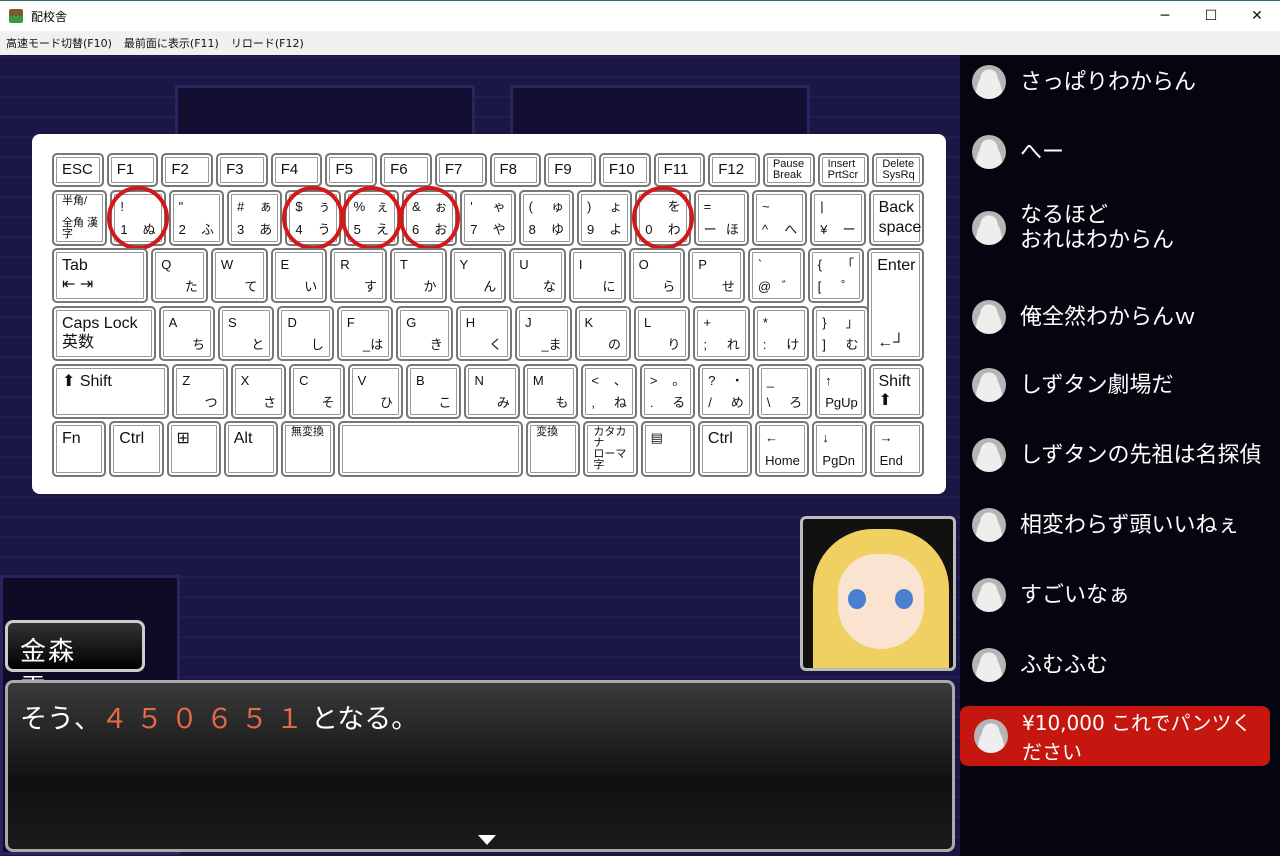 The height and width of the screenshot is (856, 1280). Describe the element at coordinates (1211, 16) in the screenshot. I see `maximize-button: ☐` at that location.